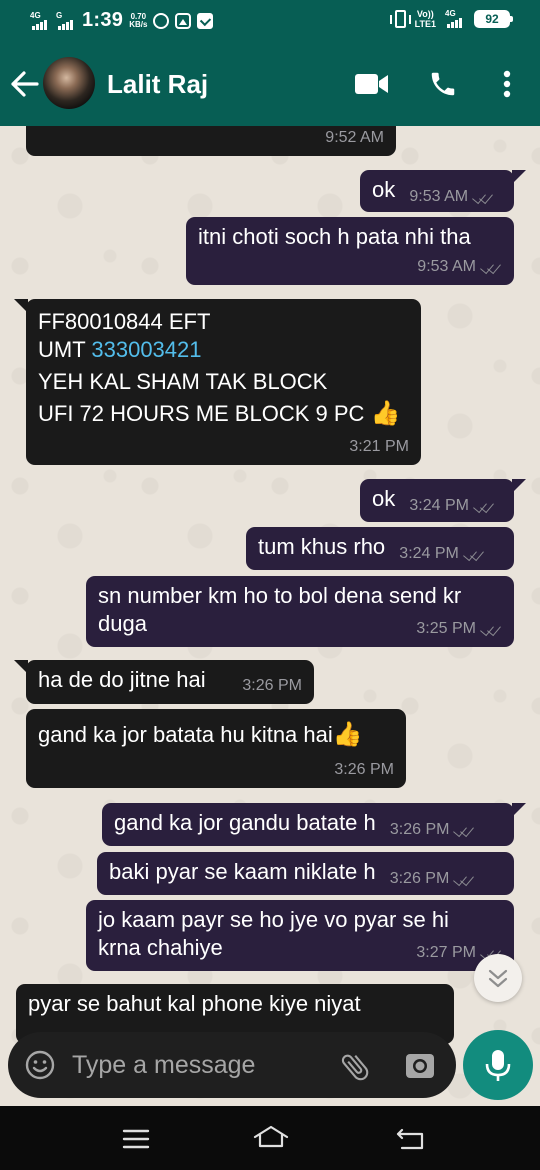  I want to click on more-vert-icon, so click(507, 84).